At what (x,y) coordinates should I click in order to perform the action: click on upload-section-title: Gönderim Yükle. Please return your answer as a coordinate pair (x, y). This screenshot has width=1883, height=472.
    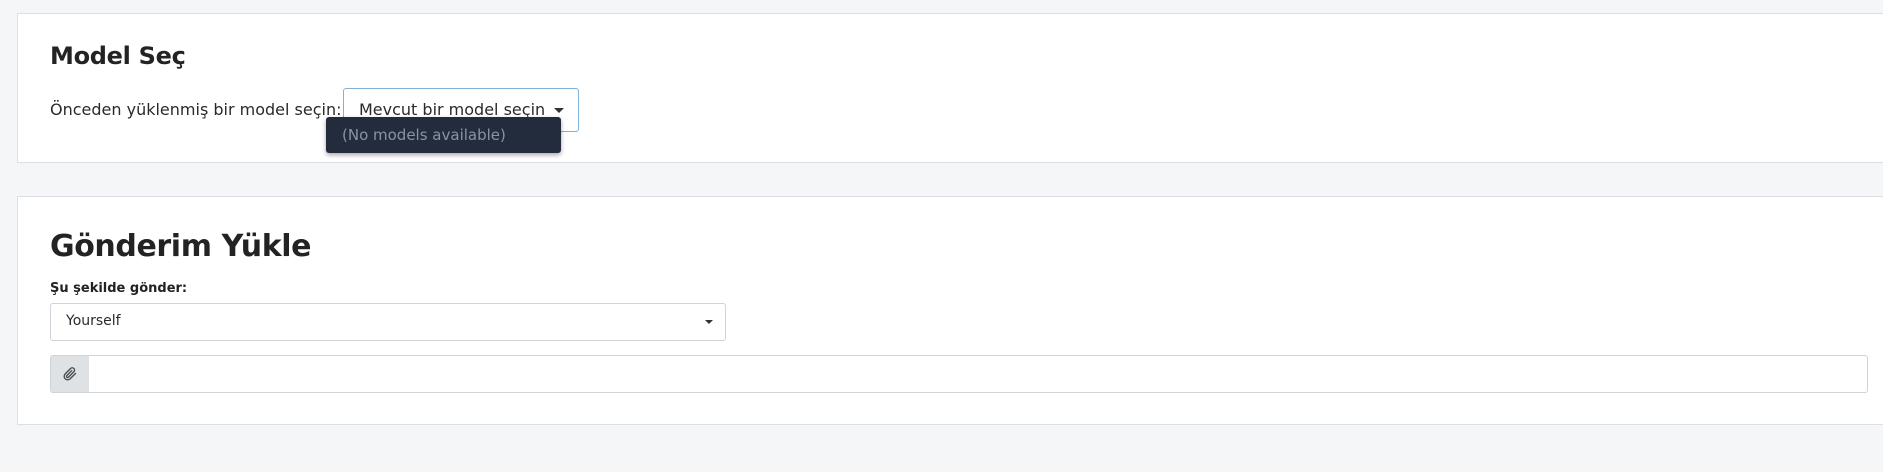
    Looking at the image, I should click on (181, 246).